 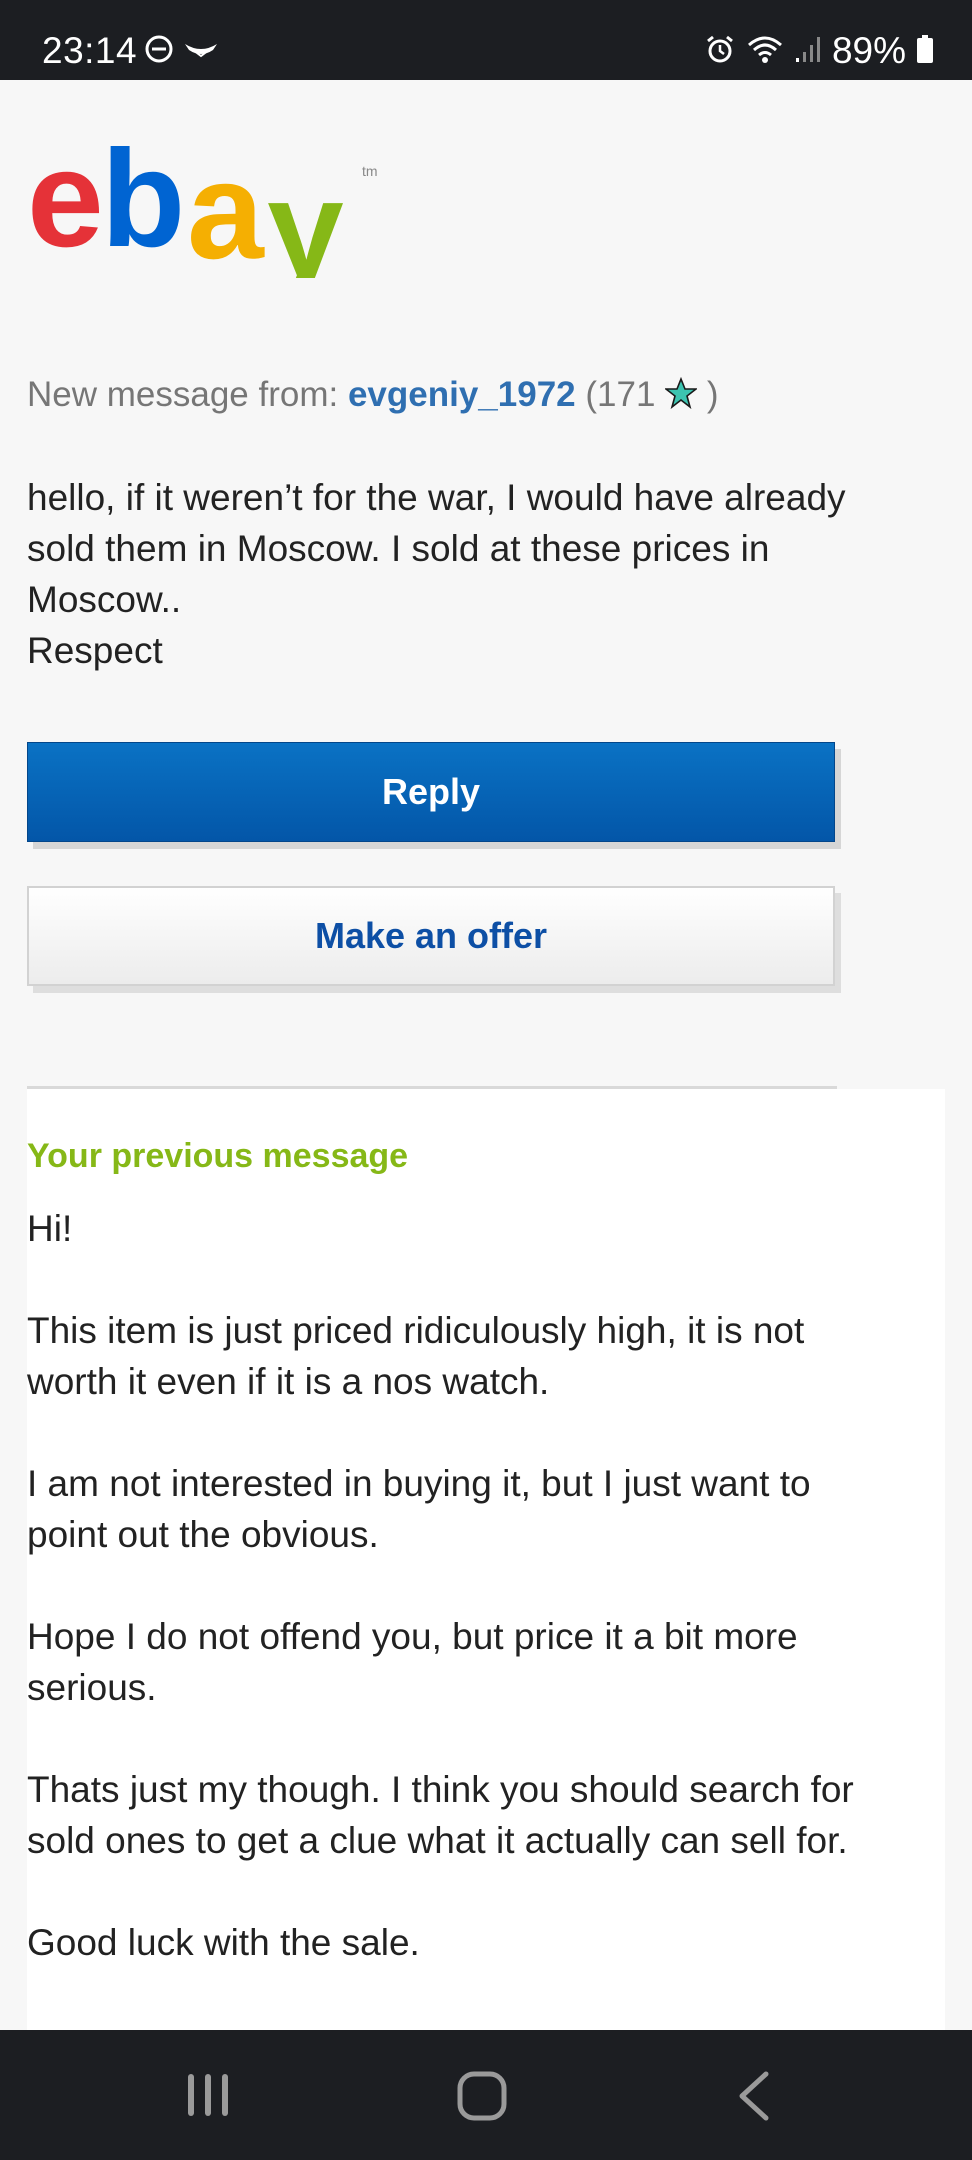 What do you see at coordinates (925, 51) in the screenshot?
I see `battery-icon` at bounding box center [925, 51].